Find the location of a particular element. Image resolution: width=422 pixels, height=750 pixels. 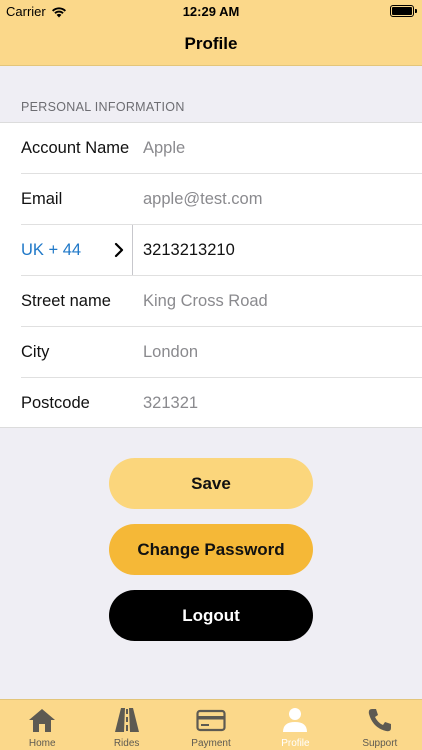

email-row: Email apple@test.com is located at coordinates (211, 199).